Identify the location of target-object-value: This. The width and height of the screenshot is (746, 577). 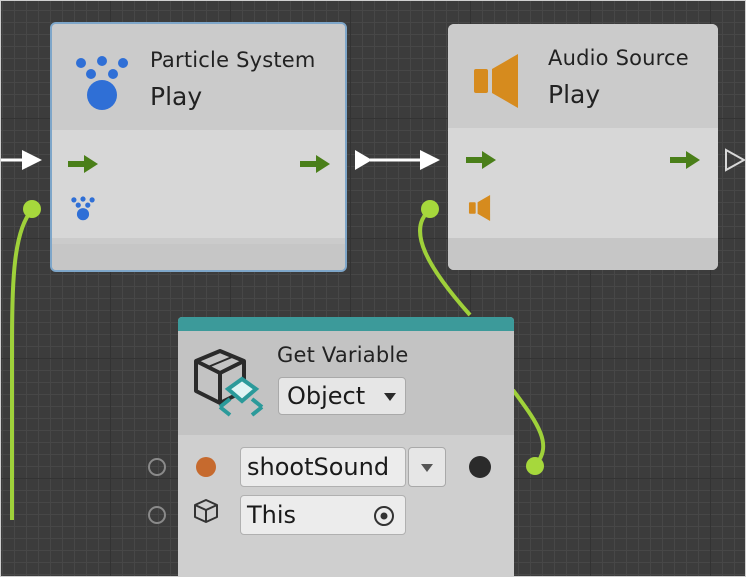
(272, 515).